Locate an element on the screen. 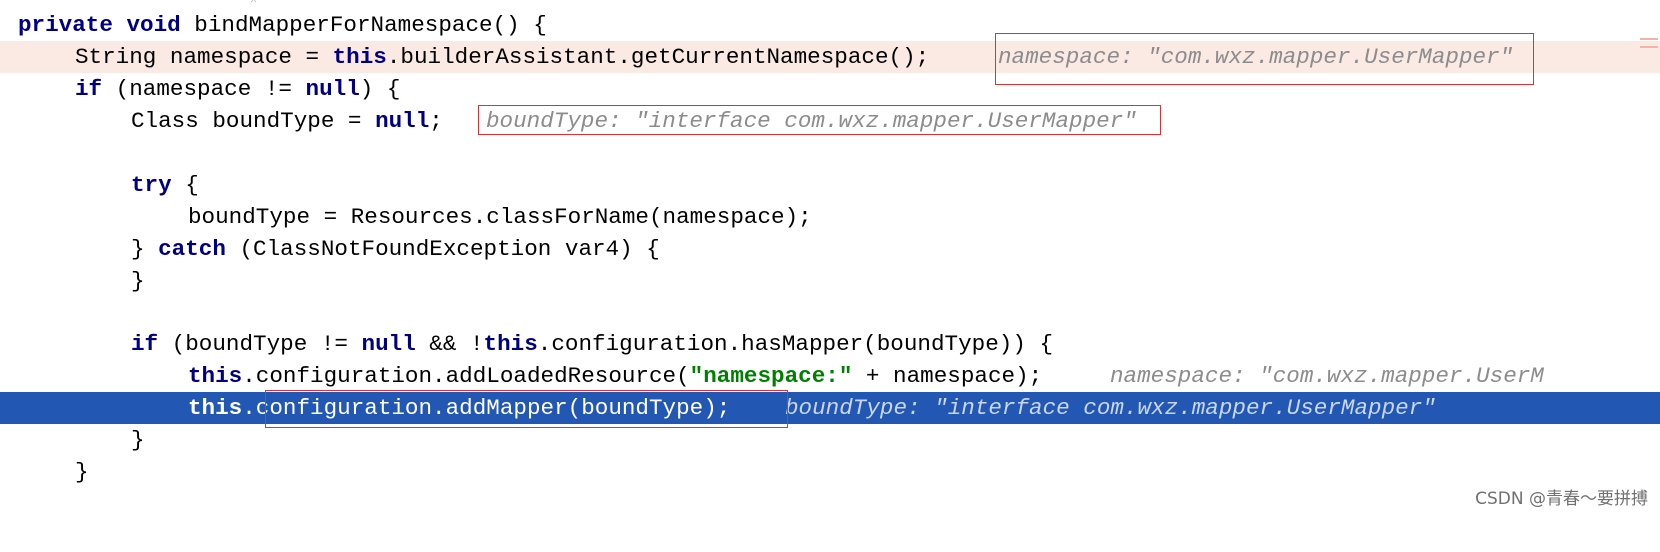  code-text: Class boundType = null; is located at coordinates (287, 121).